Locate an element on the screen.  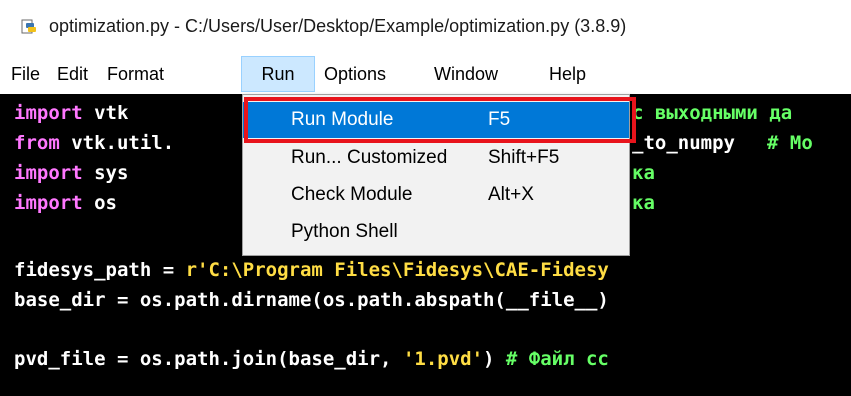
menu-item-label: Run... Customized is located at coordinates (369, 157).